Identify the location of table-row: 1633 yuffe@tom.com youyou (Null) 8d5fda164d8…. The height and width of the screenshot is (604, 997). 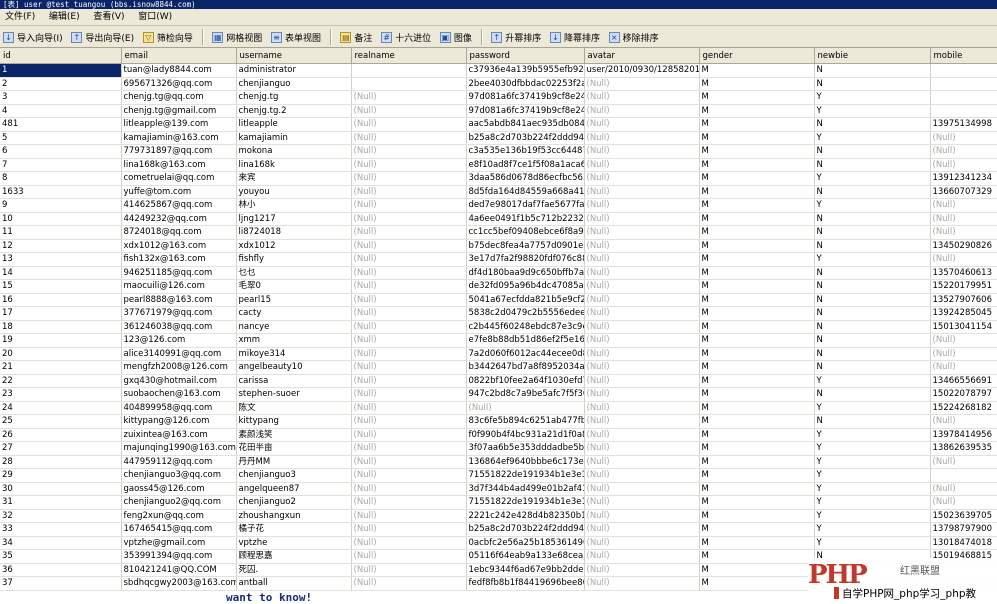
(498, 192).